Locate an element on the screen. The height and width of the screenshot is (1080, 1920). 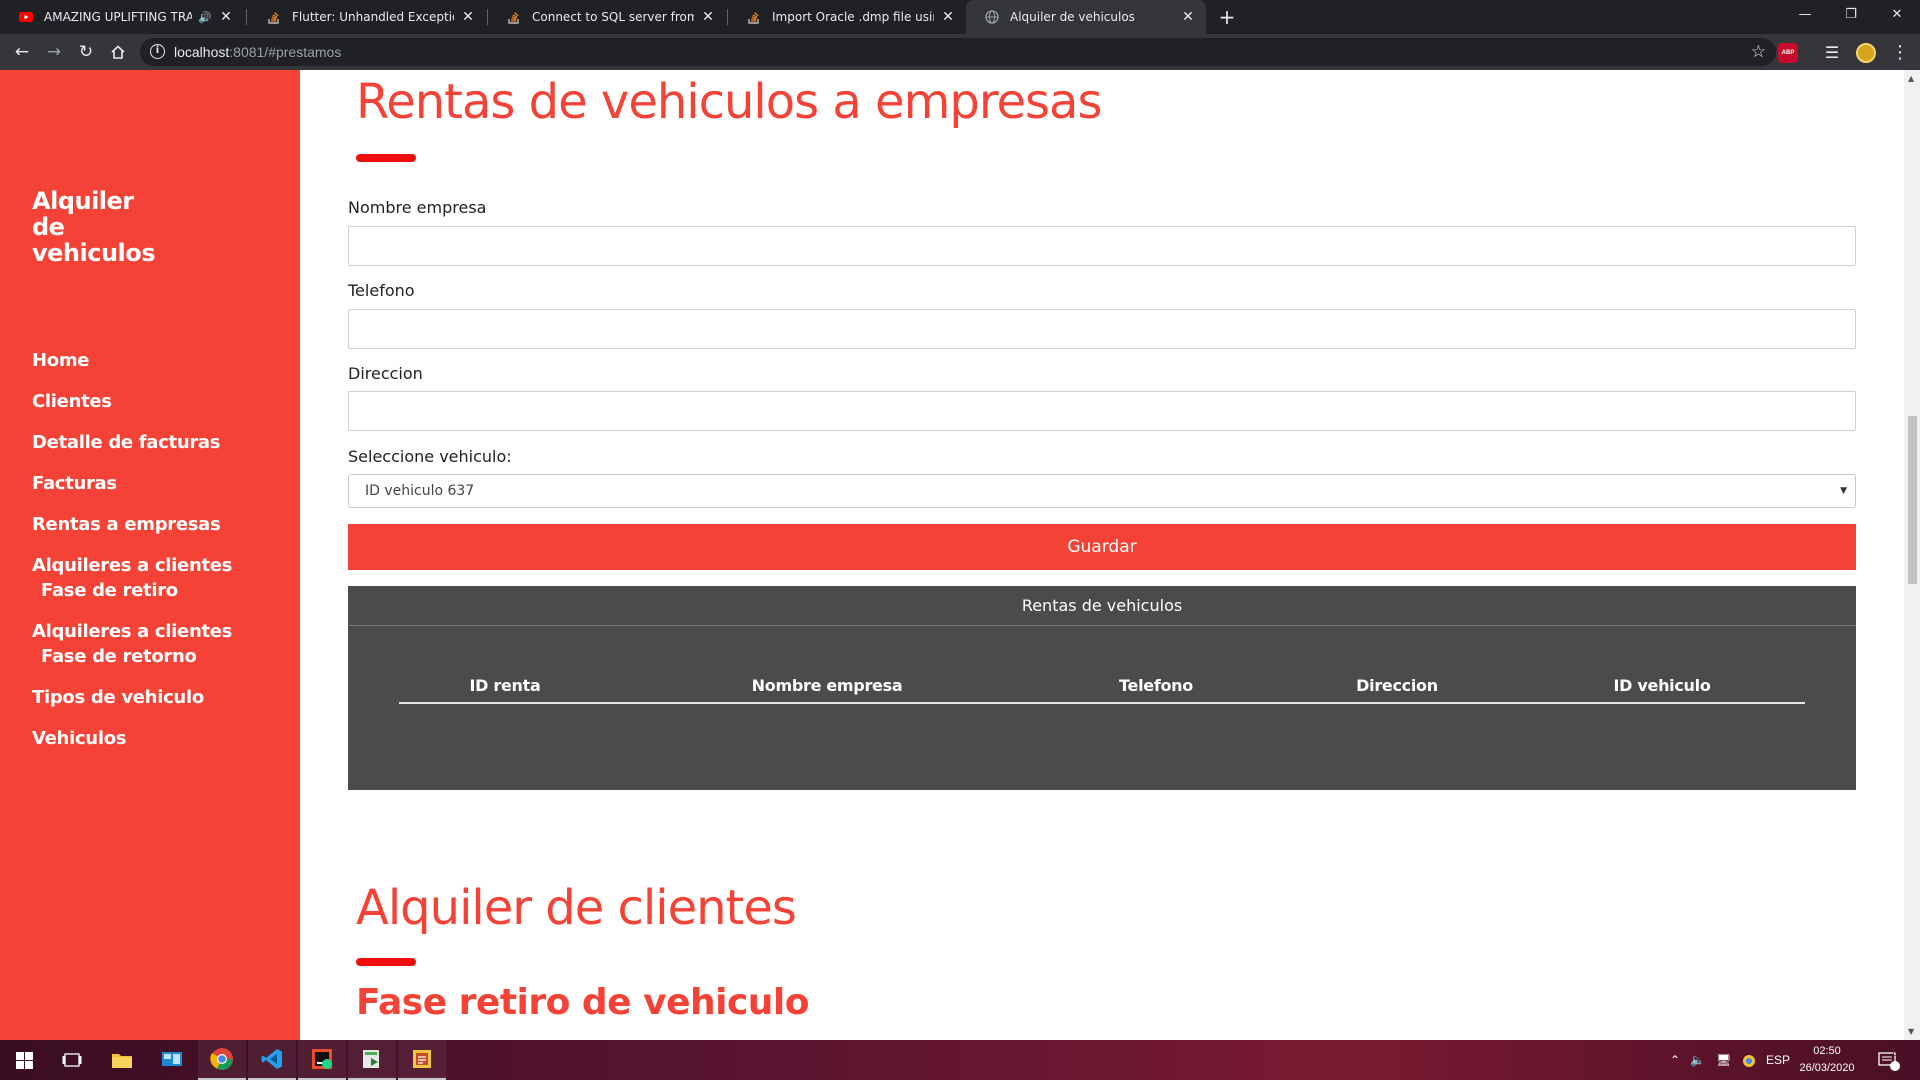
vehiculo-select-label: Seleccione vehiculo: is located at coordinates (430, 456).